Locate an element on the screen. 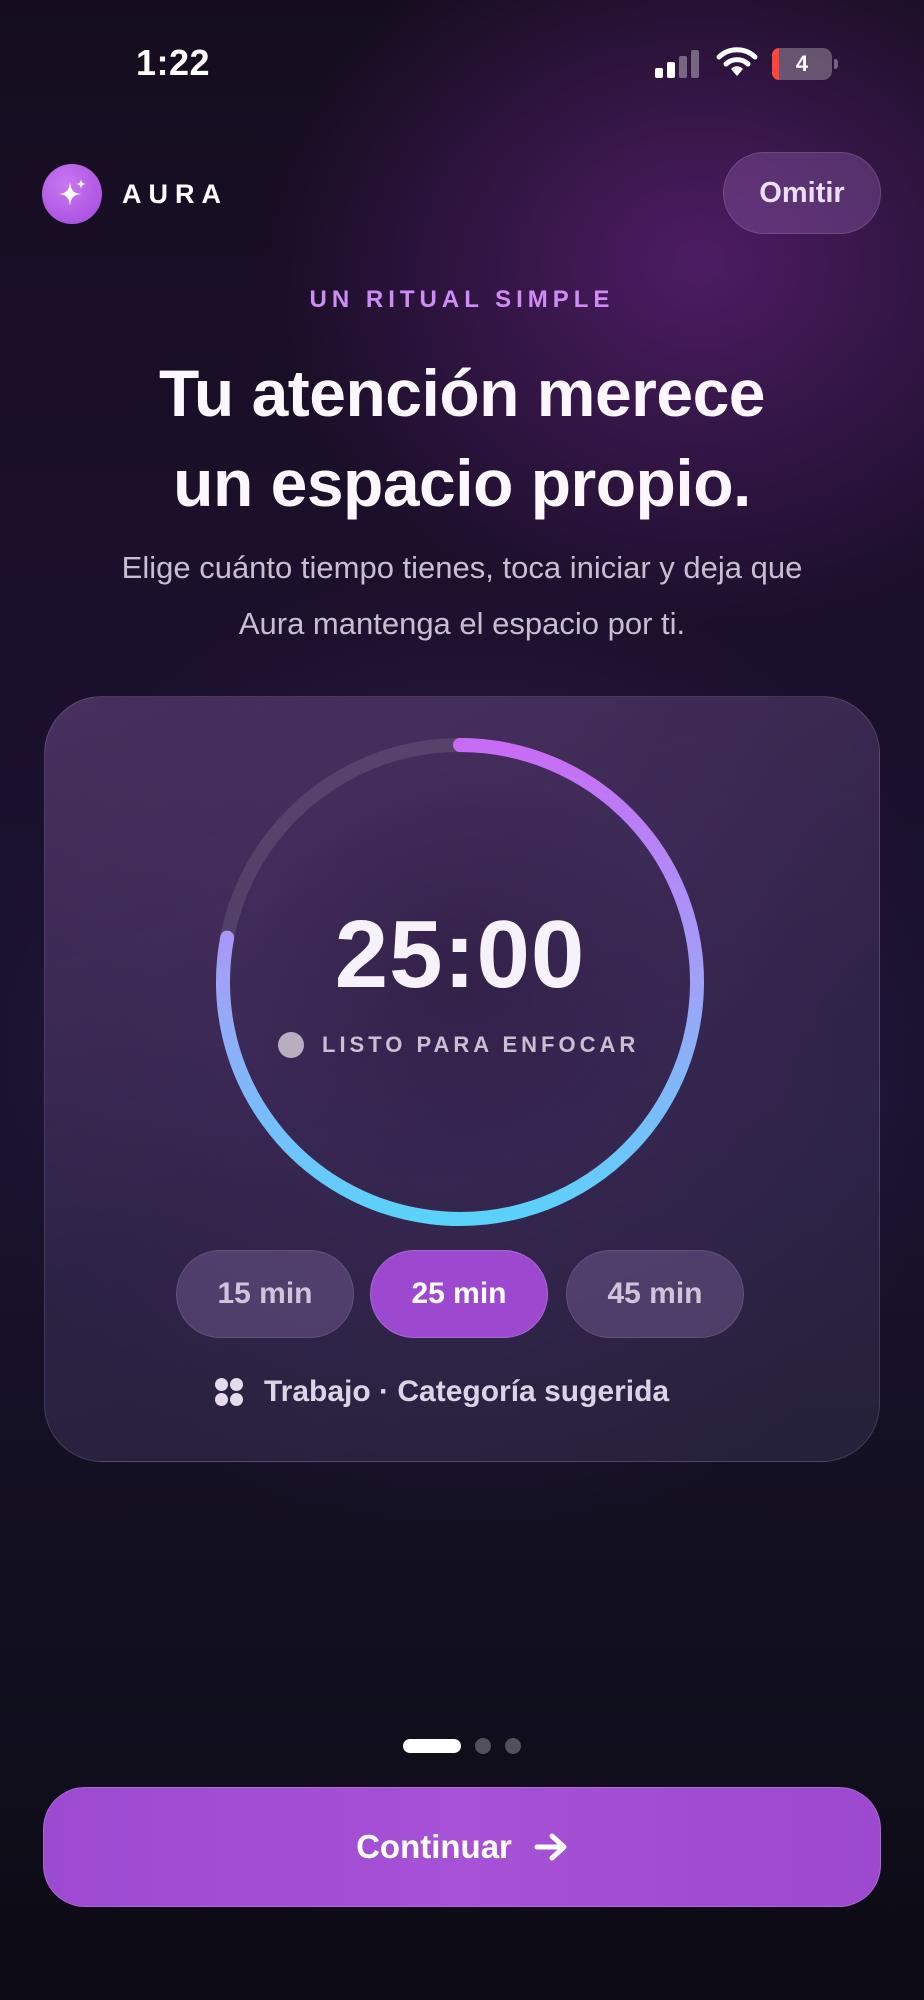 The width and height of the screenshot is (924, 2000). headline-line-1: Tu atención merece is located at coordinates (462, 393).